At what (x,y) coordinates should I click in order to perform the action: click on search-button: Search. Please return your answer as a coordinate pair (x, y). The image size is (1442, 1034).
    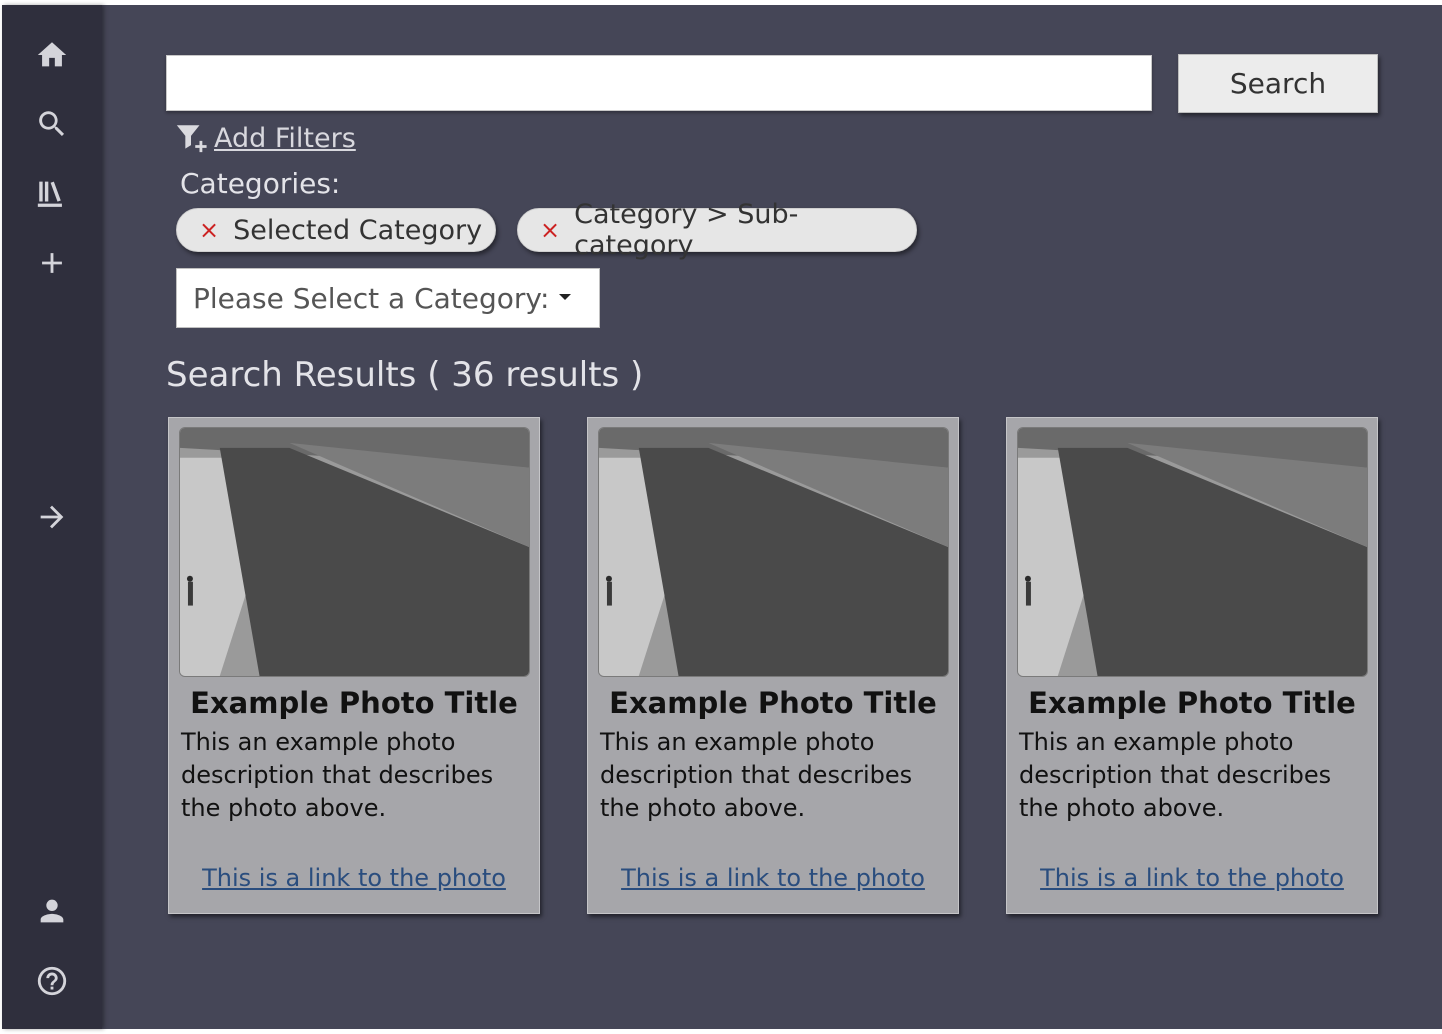
    Looking at the image, I should click on (1278, 83).